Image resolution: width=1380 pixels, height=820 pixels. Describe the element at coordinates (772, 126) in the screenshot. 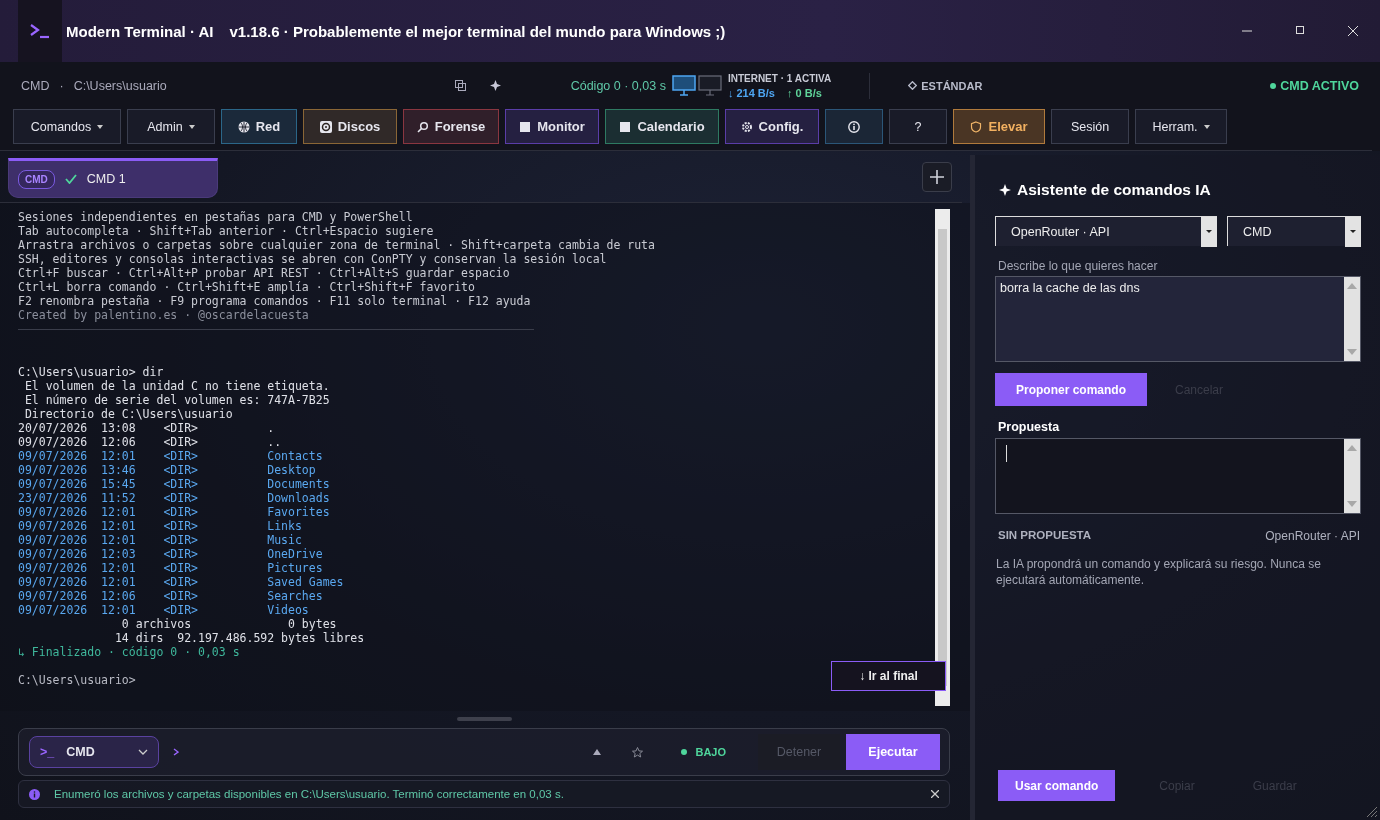

I see `toolbar-button: Config.` at that location.